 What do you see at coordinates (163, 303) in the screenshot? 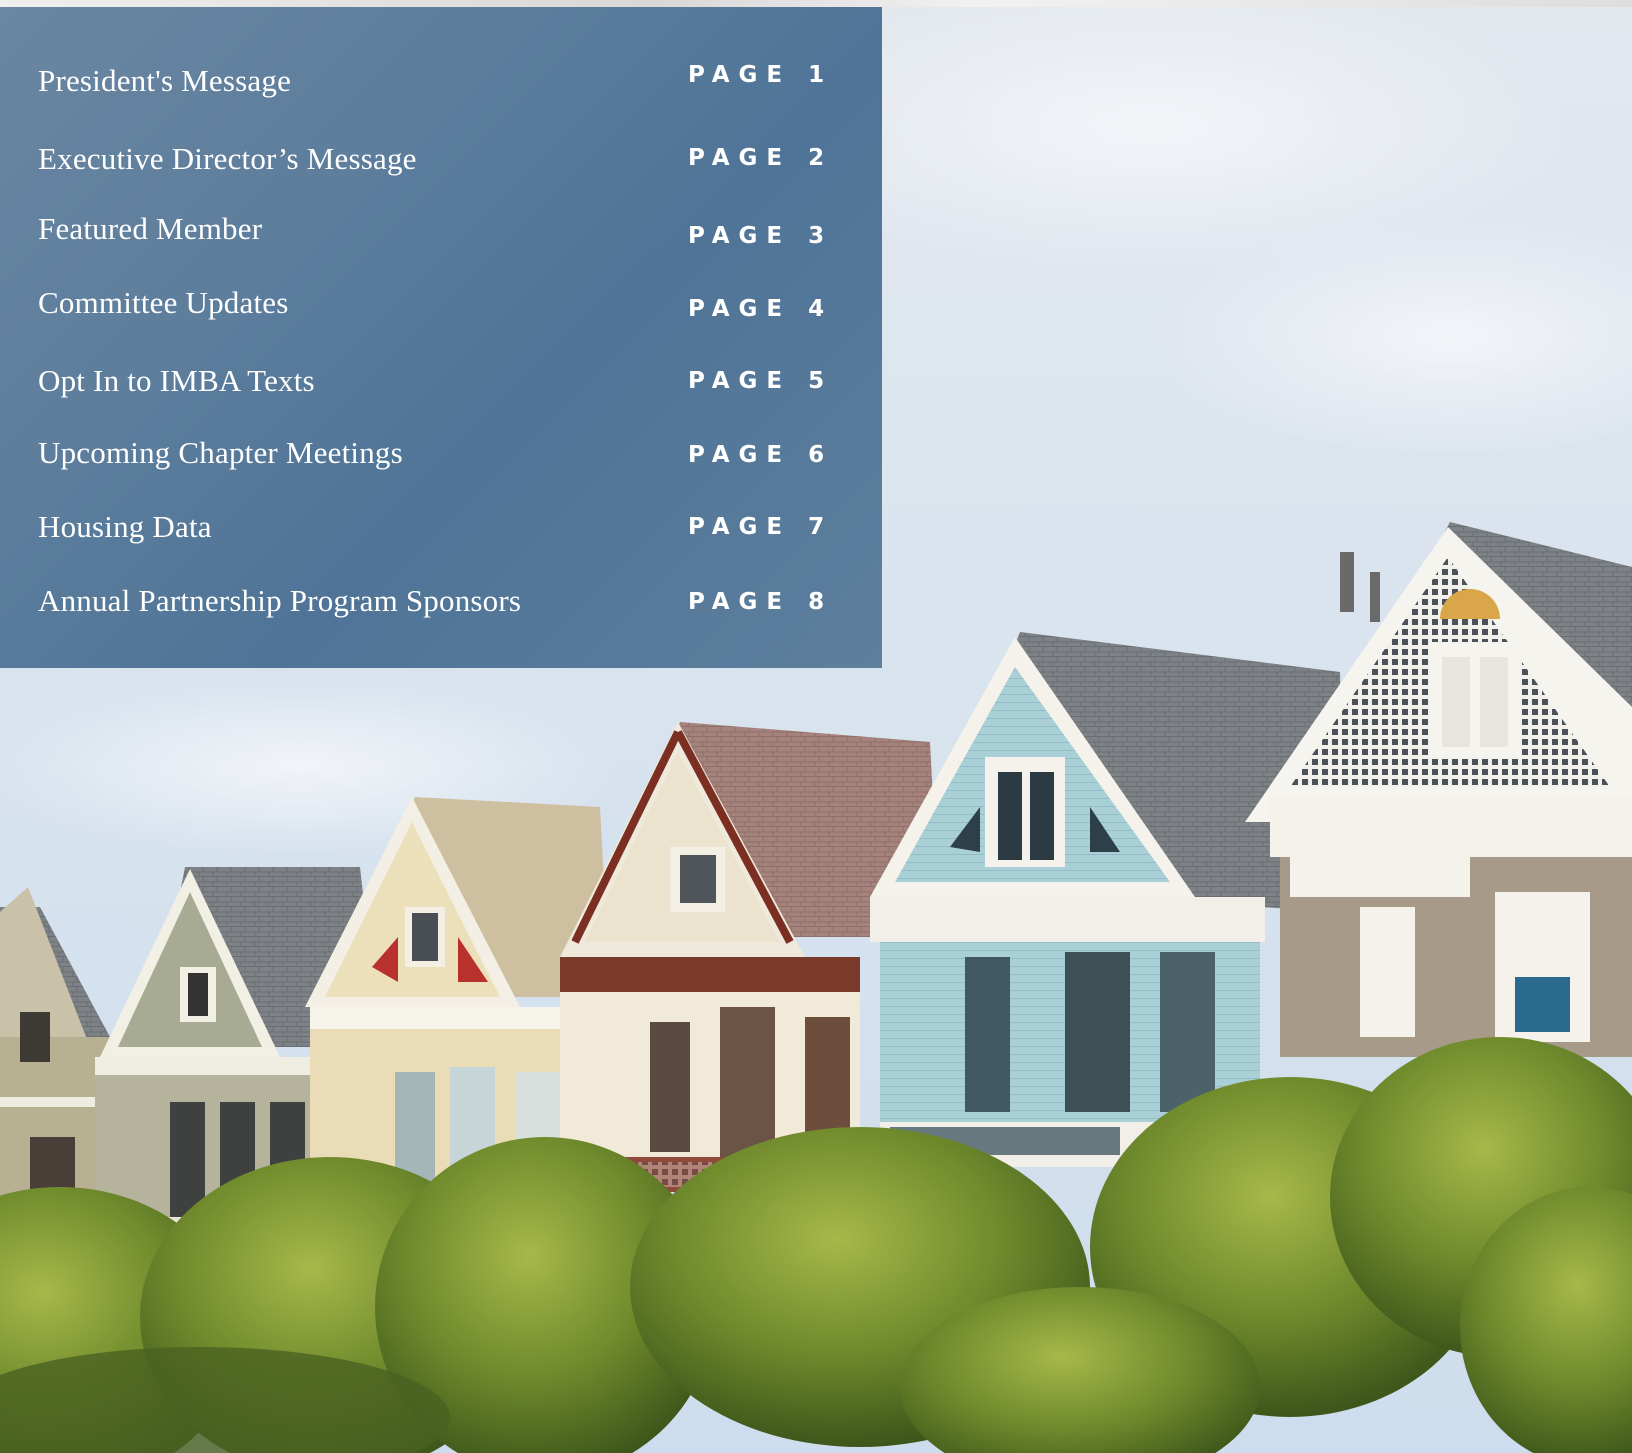
I see `toc-entry-title: Committee Updates` at bounding box center [163, 303].